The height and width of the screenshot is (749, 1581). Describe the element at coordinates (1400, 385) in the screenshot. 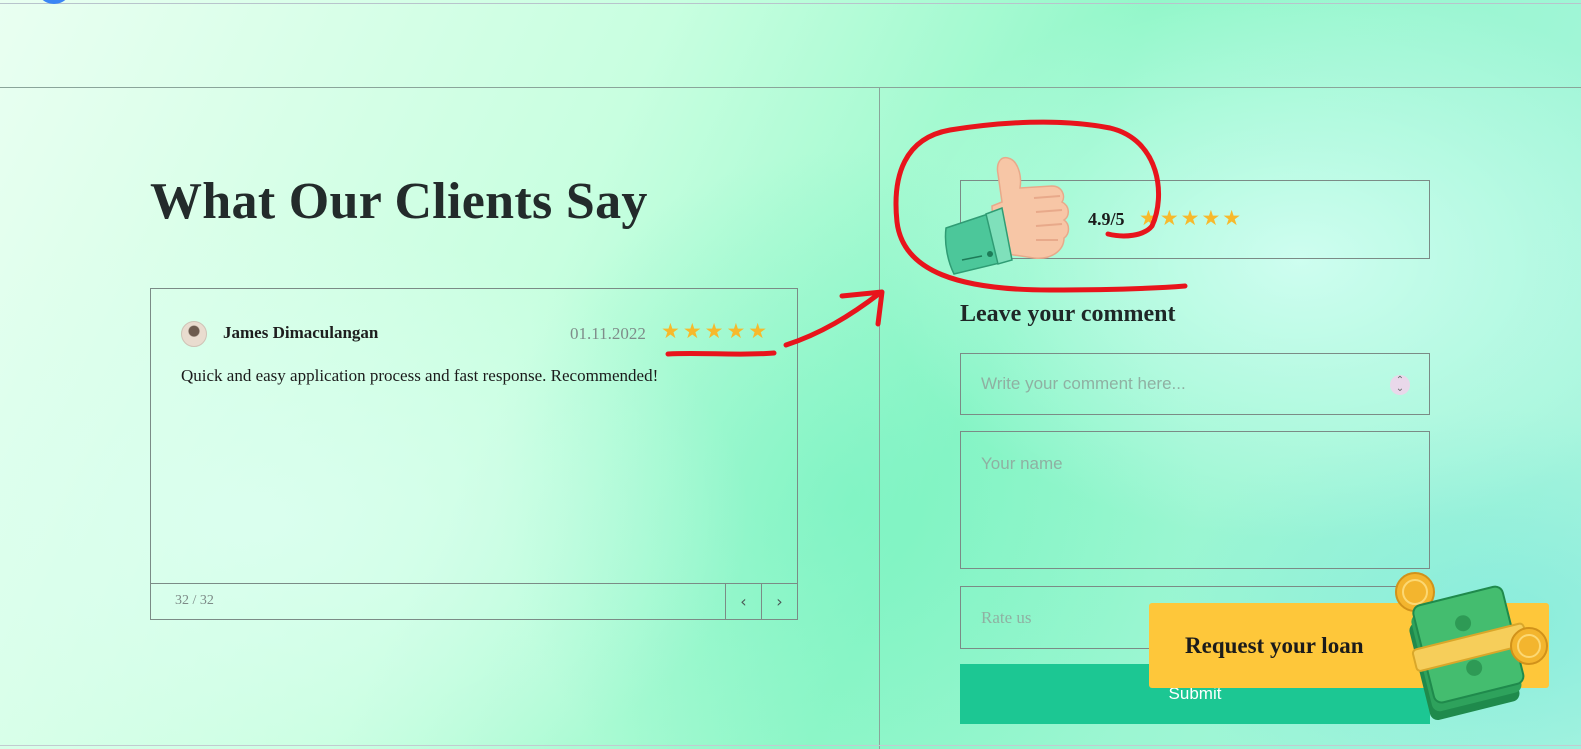

I see `select-spinner-icon: ⌃ ⌄` at that location.